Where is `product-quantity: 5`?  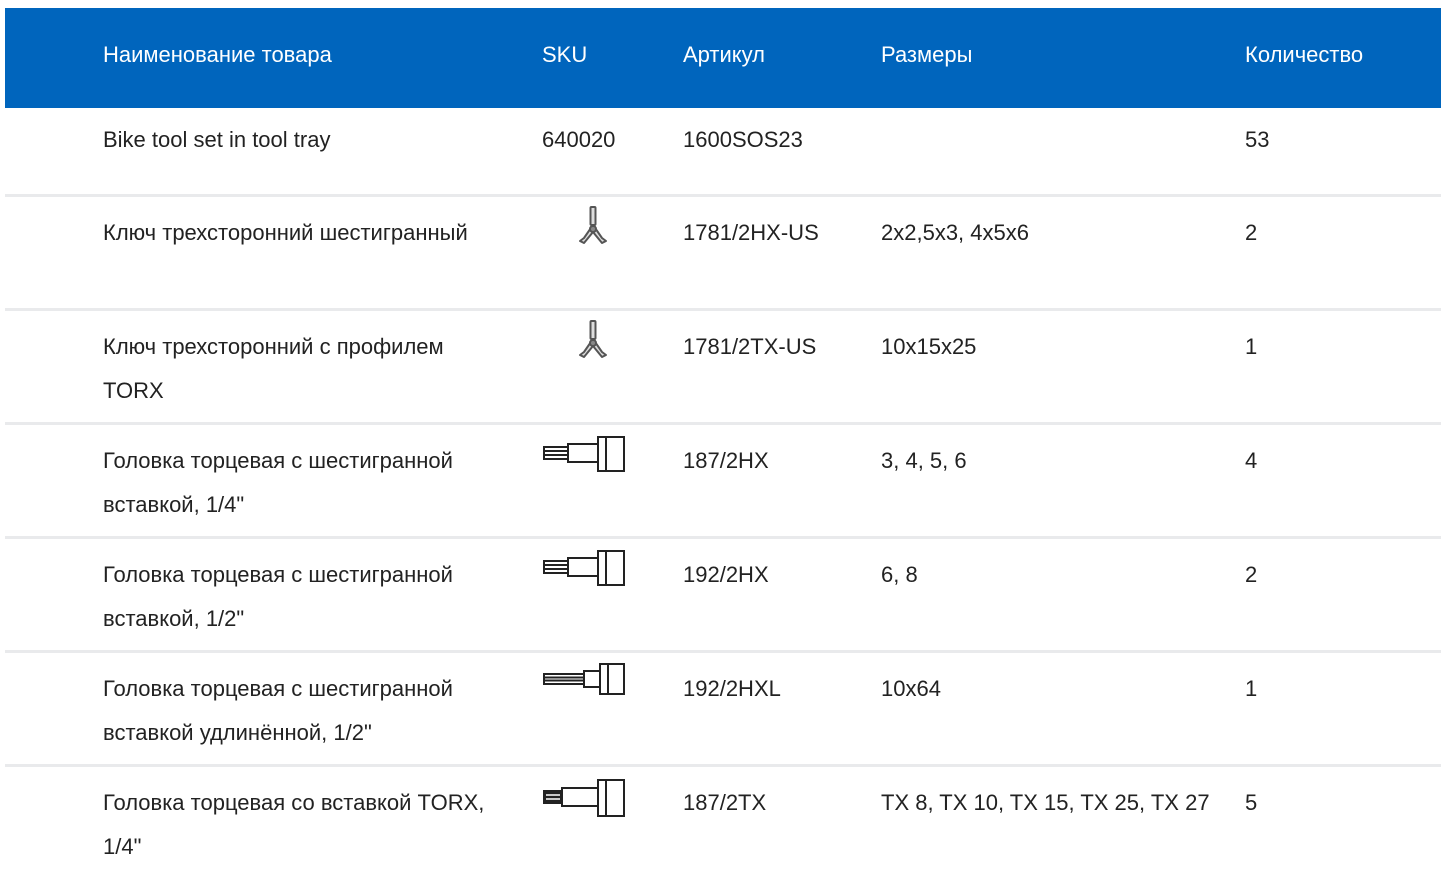
product-quantity: 5 is located at coordinates (1251, 802).